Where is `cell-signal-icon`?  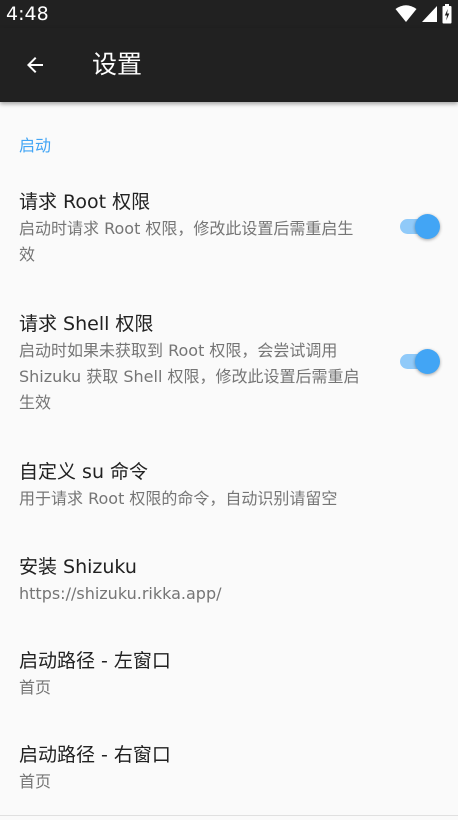
cell-signal-icon is located at coordinates (429, 14).